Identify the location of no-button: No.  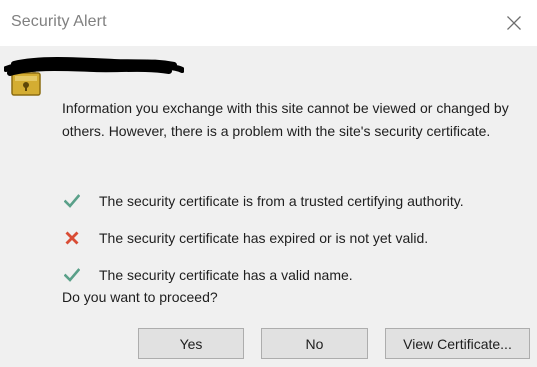
(314, 343).